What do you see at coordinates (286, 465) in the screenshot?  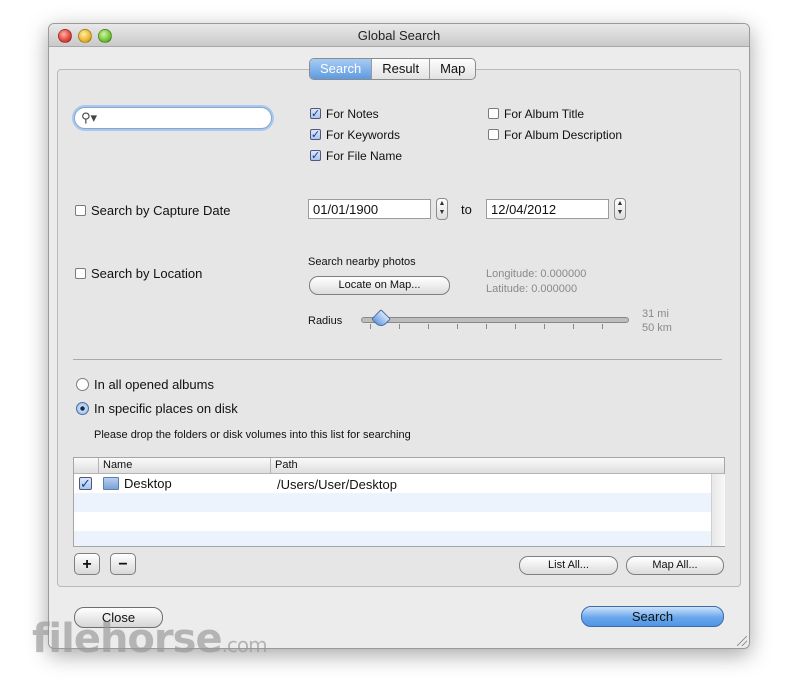 I see `column-header-path: Path` at bounding box center [286, 465].